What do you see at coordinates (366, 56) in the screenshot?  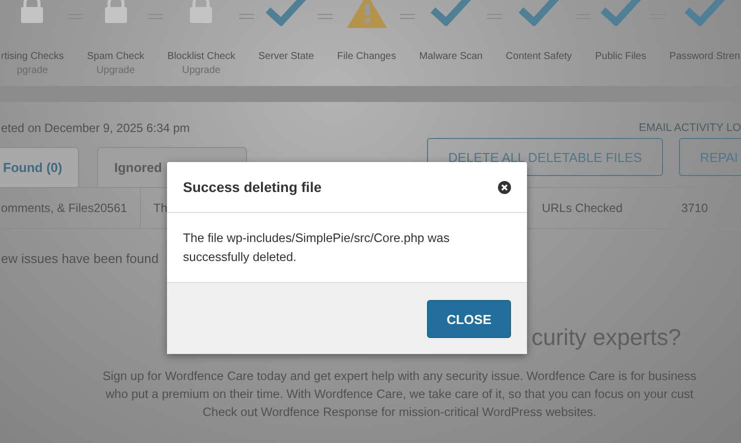 I see `stage-label: File Changes` at bounding box center [366, 56].